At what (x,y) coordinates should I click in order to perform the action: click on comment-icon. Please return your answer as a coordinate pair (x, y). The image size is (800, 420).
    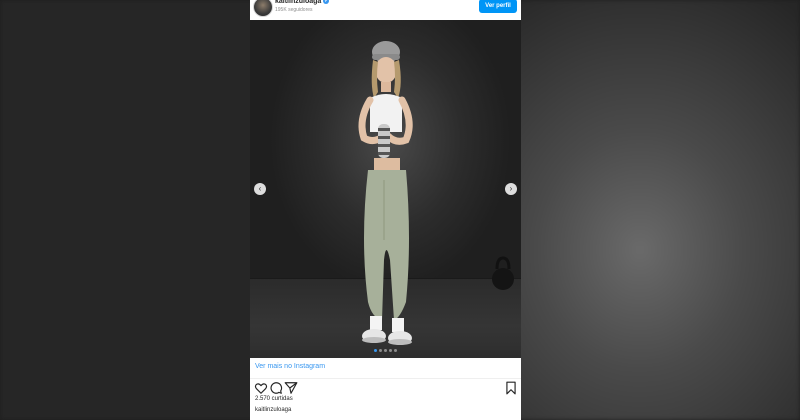
    Looking at the image, I should click on (276, 388).